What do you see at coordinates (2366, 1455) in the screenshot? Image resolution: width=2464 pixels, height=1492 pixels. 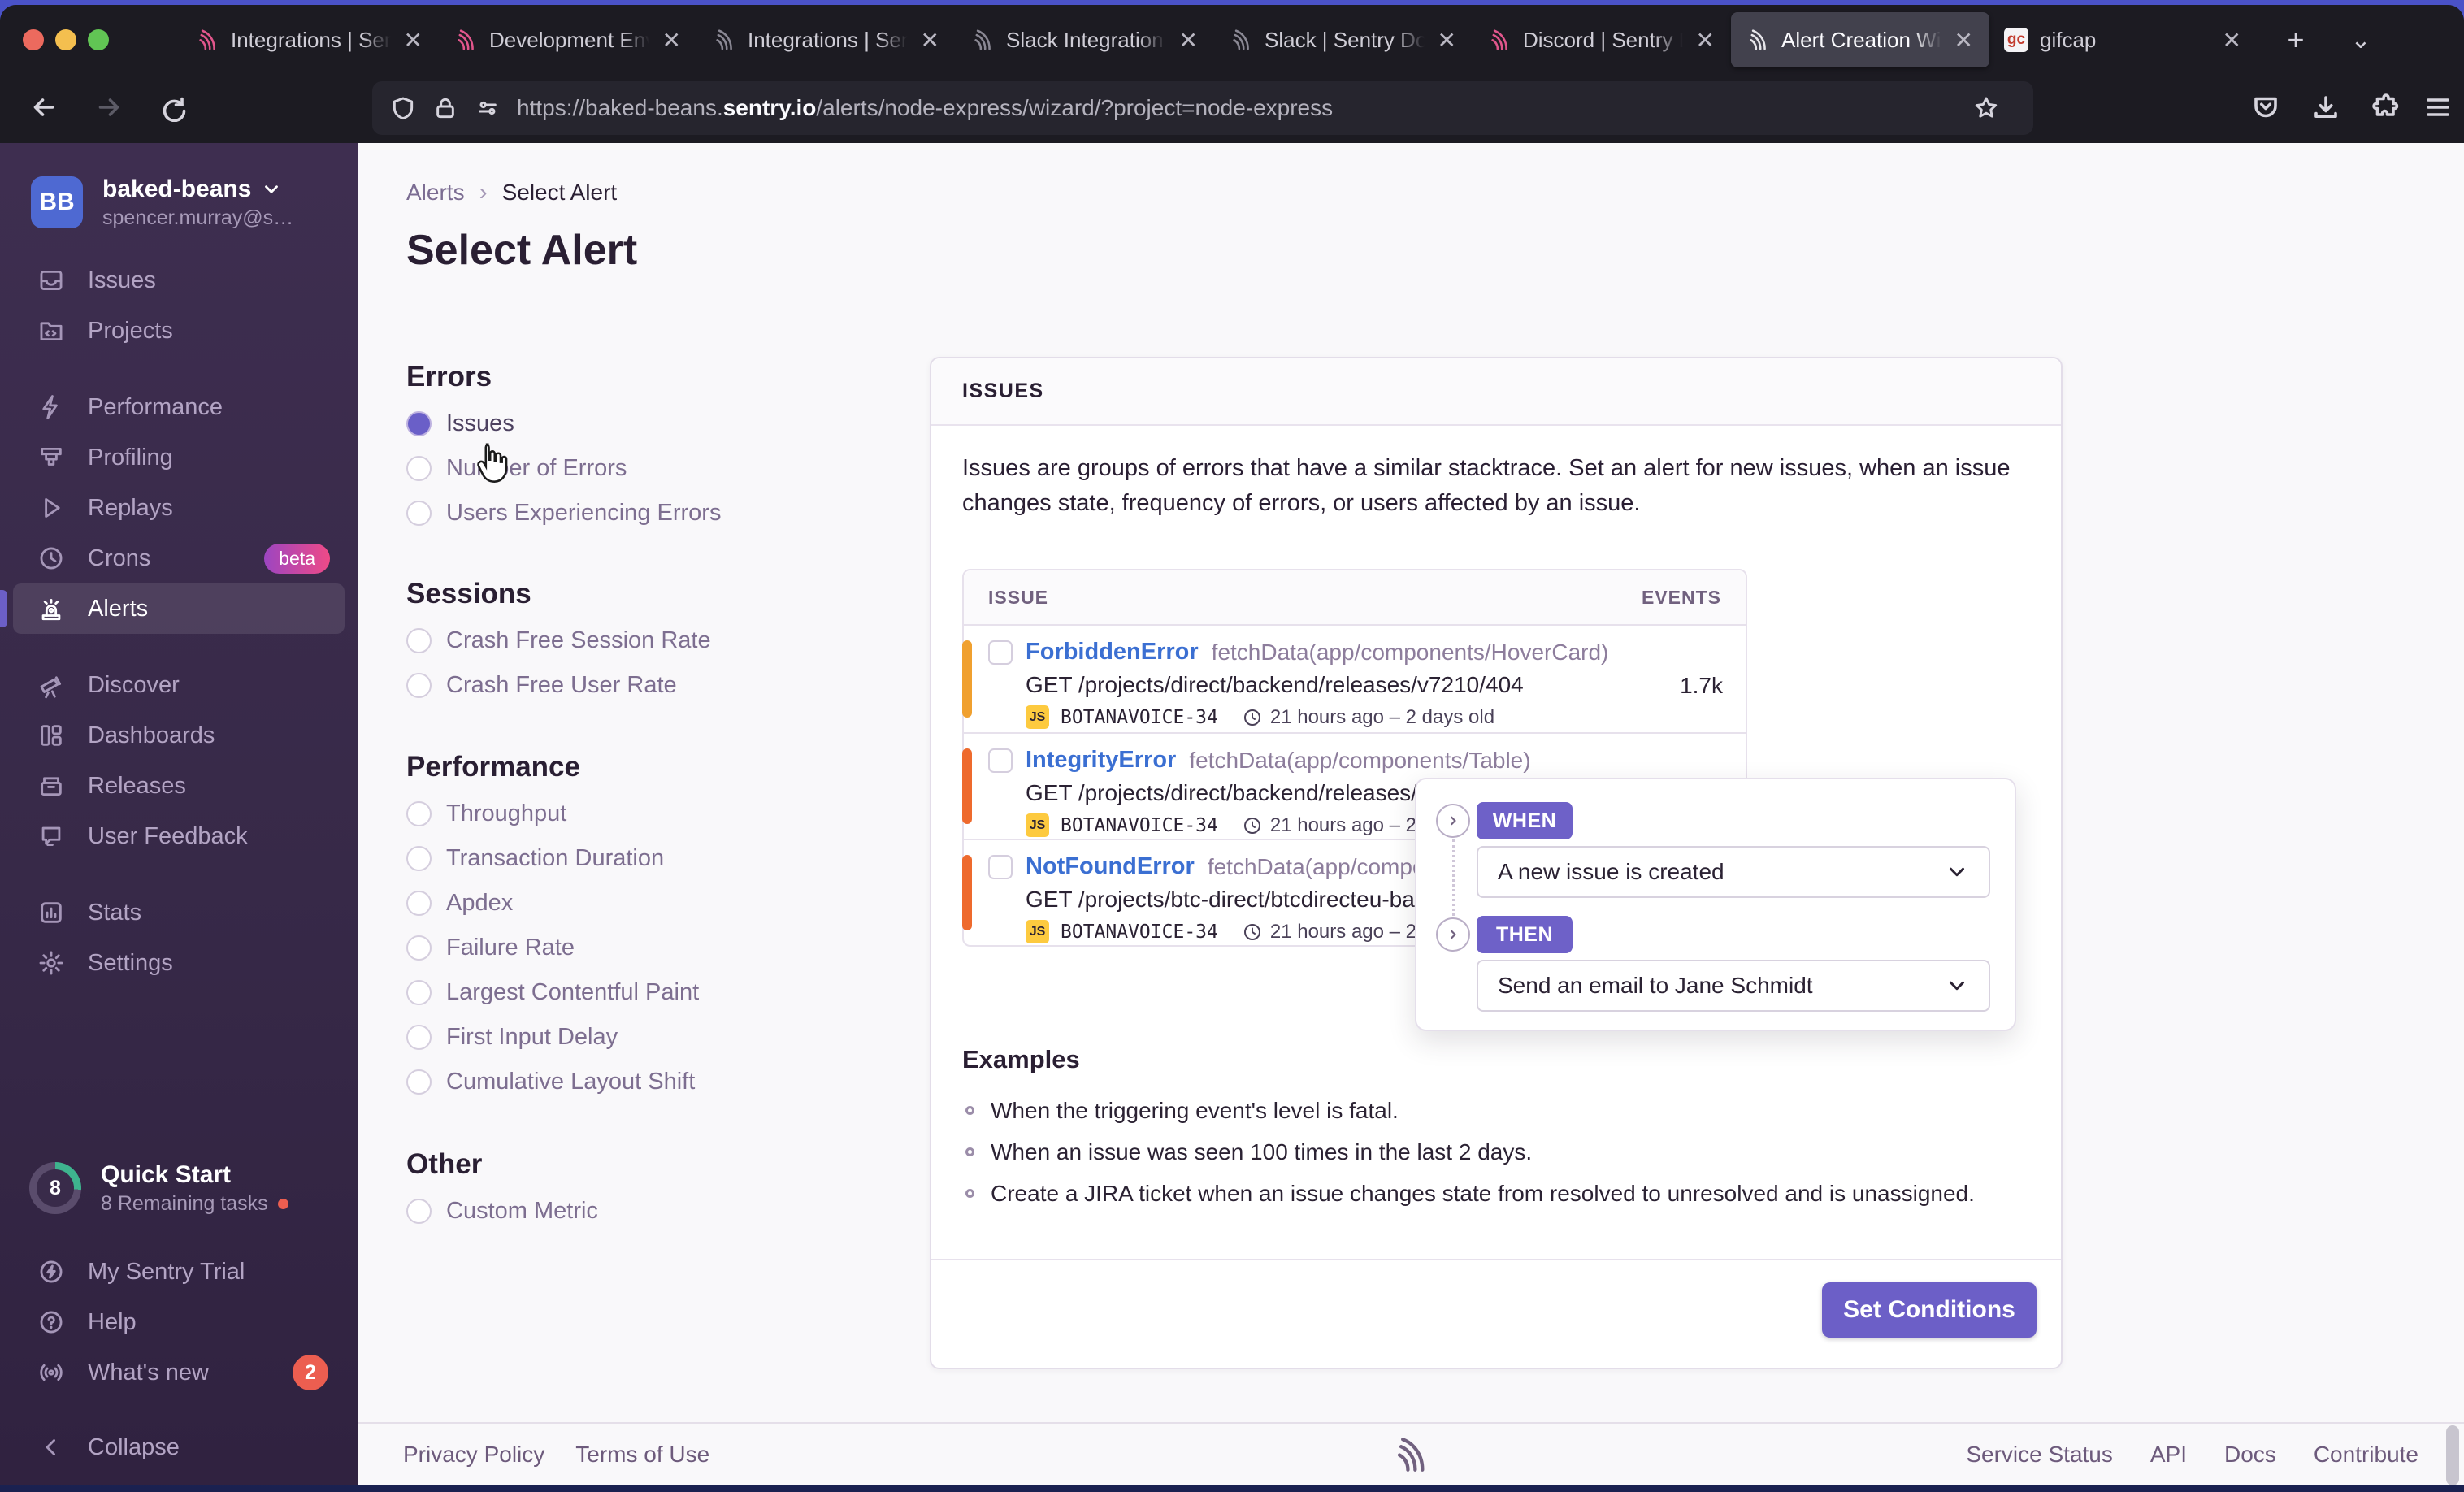 I see `contribute-link: Contribute` at bounding box center [2366, 1455].